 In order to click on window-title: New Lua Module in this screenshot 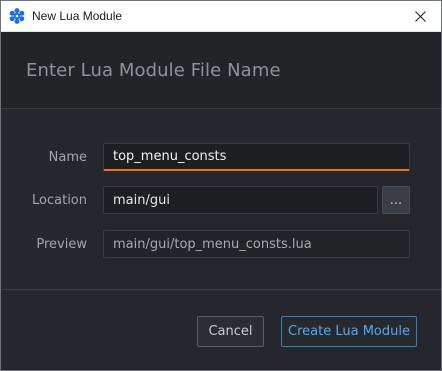, I will do `click(77, 16)`.